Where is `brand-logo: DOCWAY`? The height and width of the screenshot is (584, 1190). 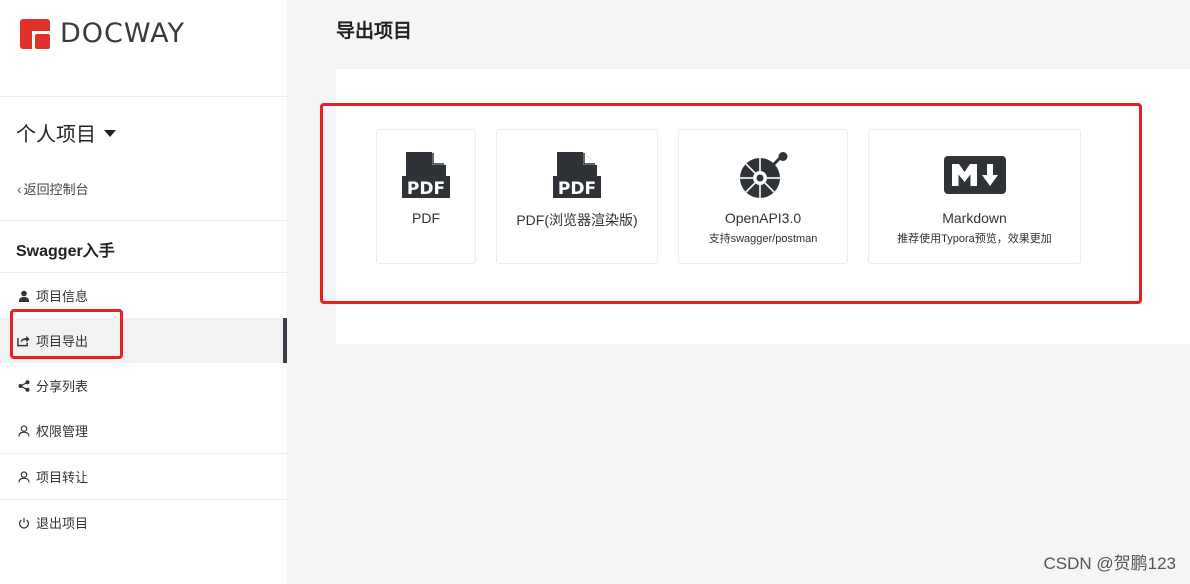 brand-logo: DOCWAY is located at coordinates (102, 33).